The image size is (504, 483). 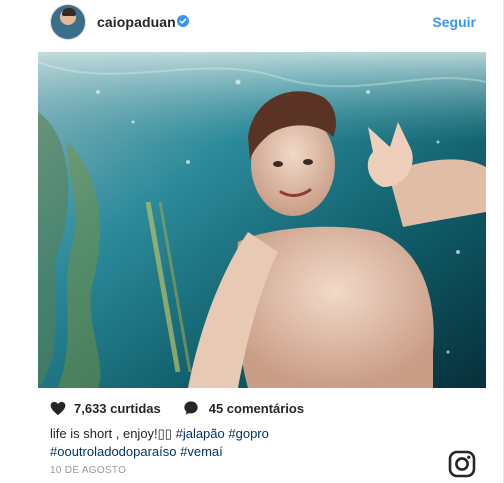 What do you see at coordinates (68, 22) in the screenshot?
I see `avatar` at bounding box center [68, 22].